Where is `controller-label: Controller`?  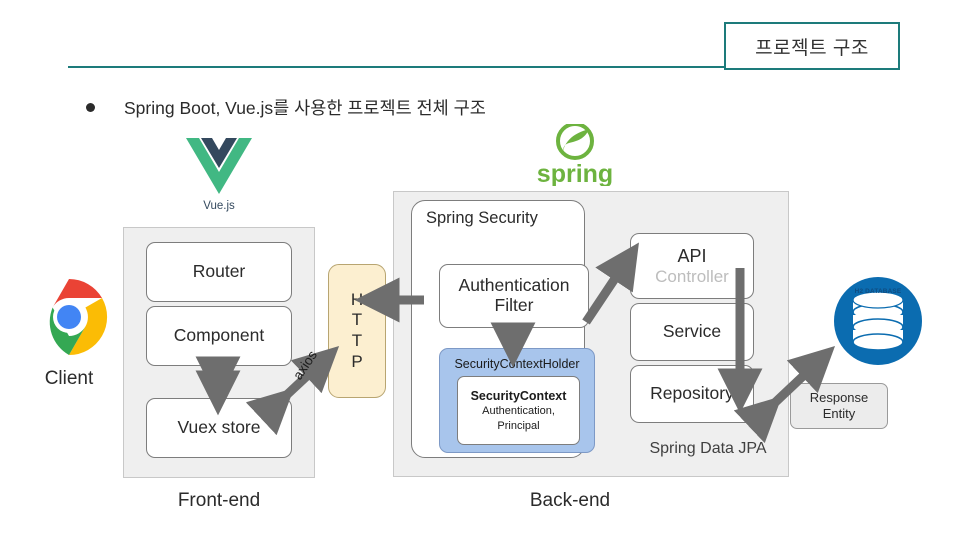 controller-label: Controller is located at coordinates (692, 276).